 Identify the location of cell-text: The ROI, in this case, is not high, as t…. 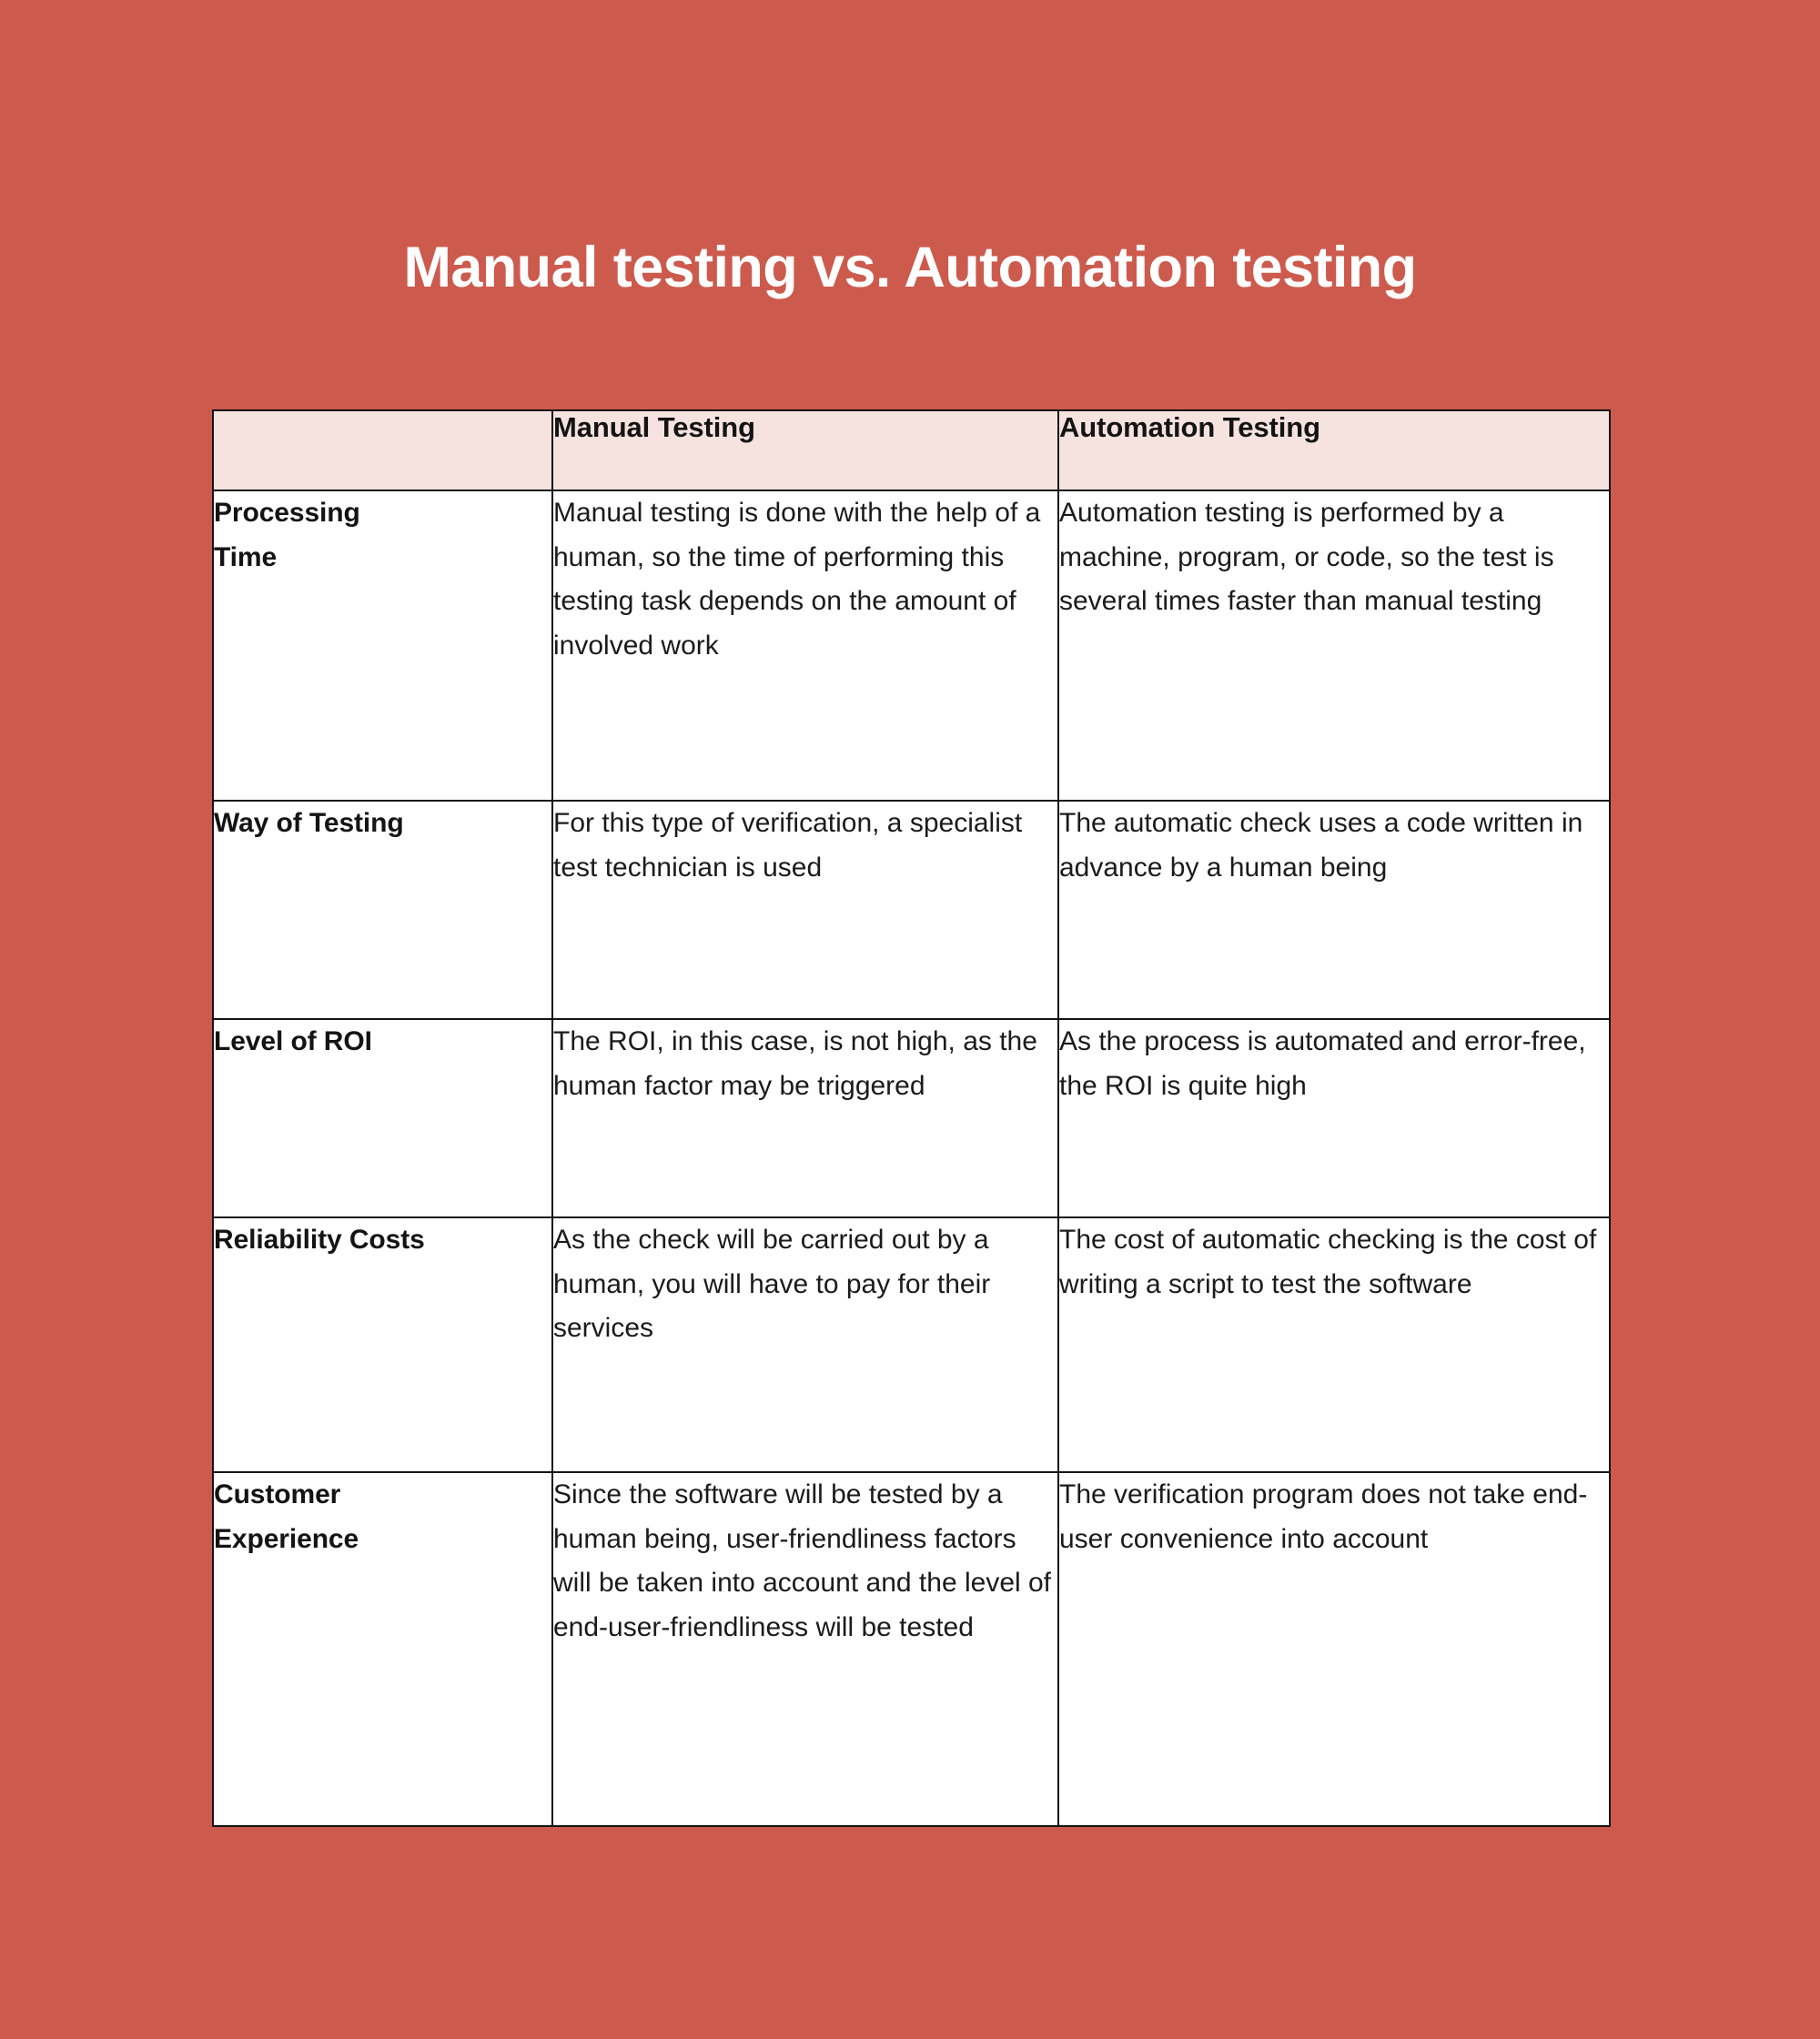
(795, 1063).